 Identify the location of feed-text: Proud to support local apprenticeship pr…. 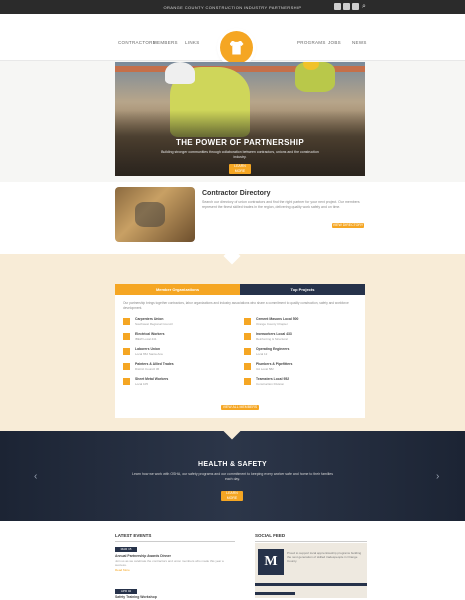
(324, 557).